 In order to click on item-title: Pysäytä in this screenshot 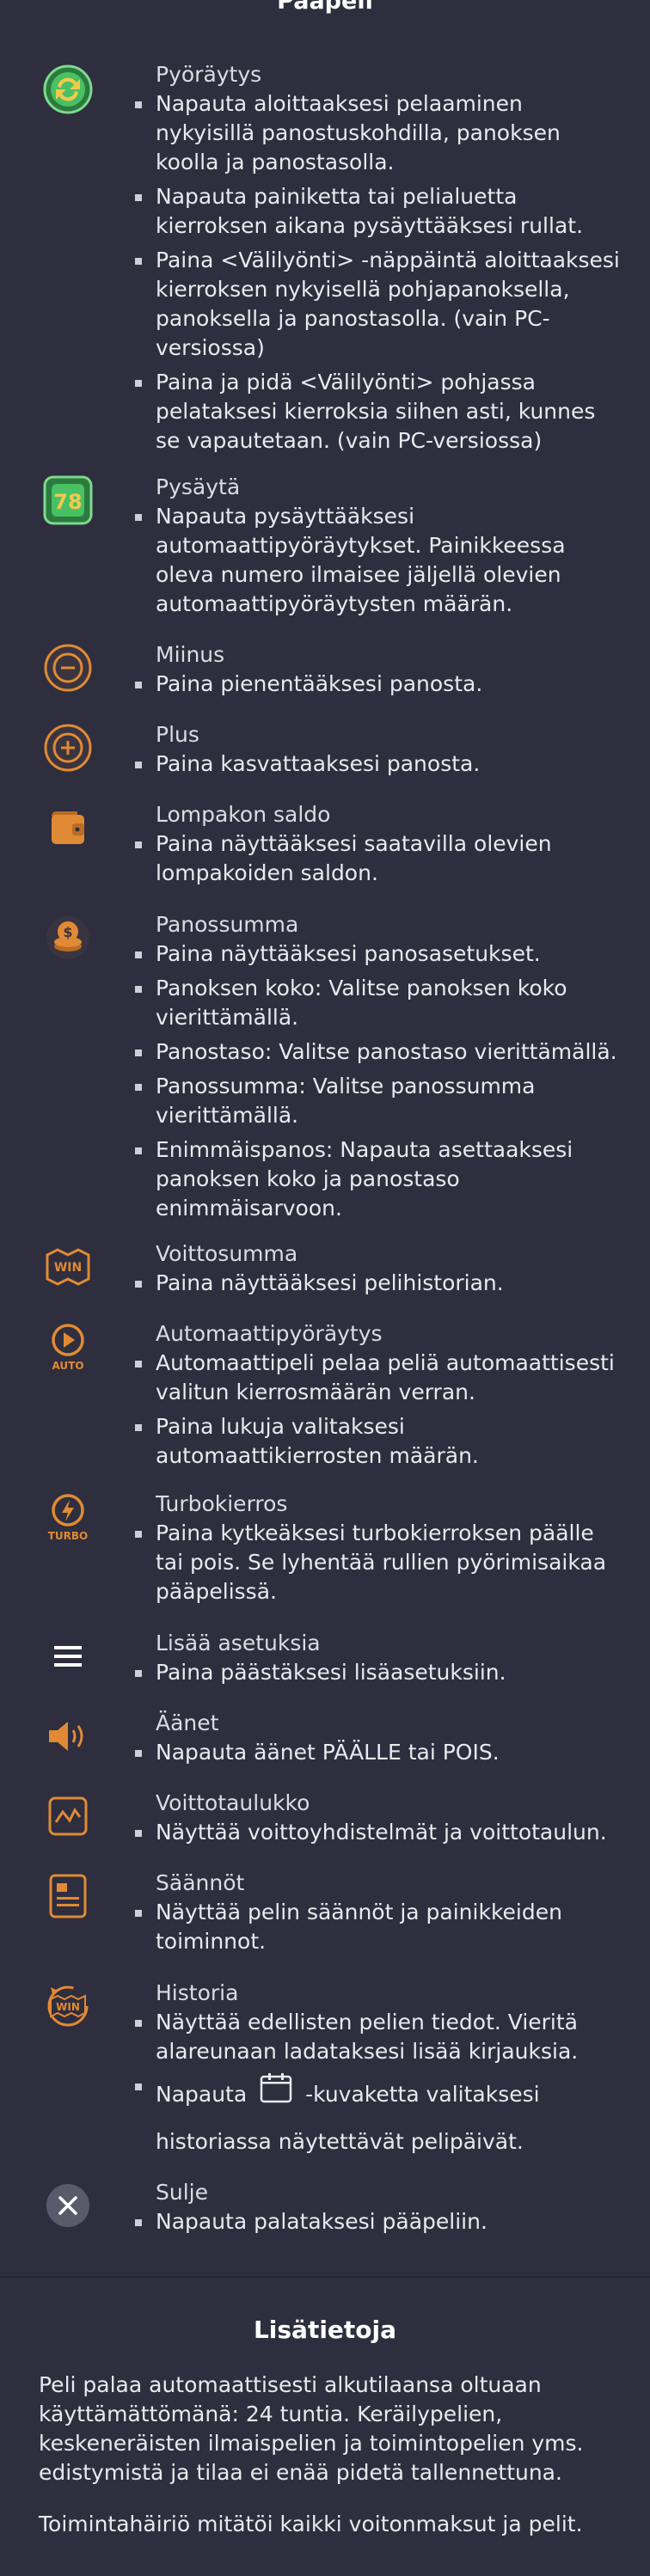, I will do `click(198, 486)`.